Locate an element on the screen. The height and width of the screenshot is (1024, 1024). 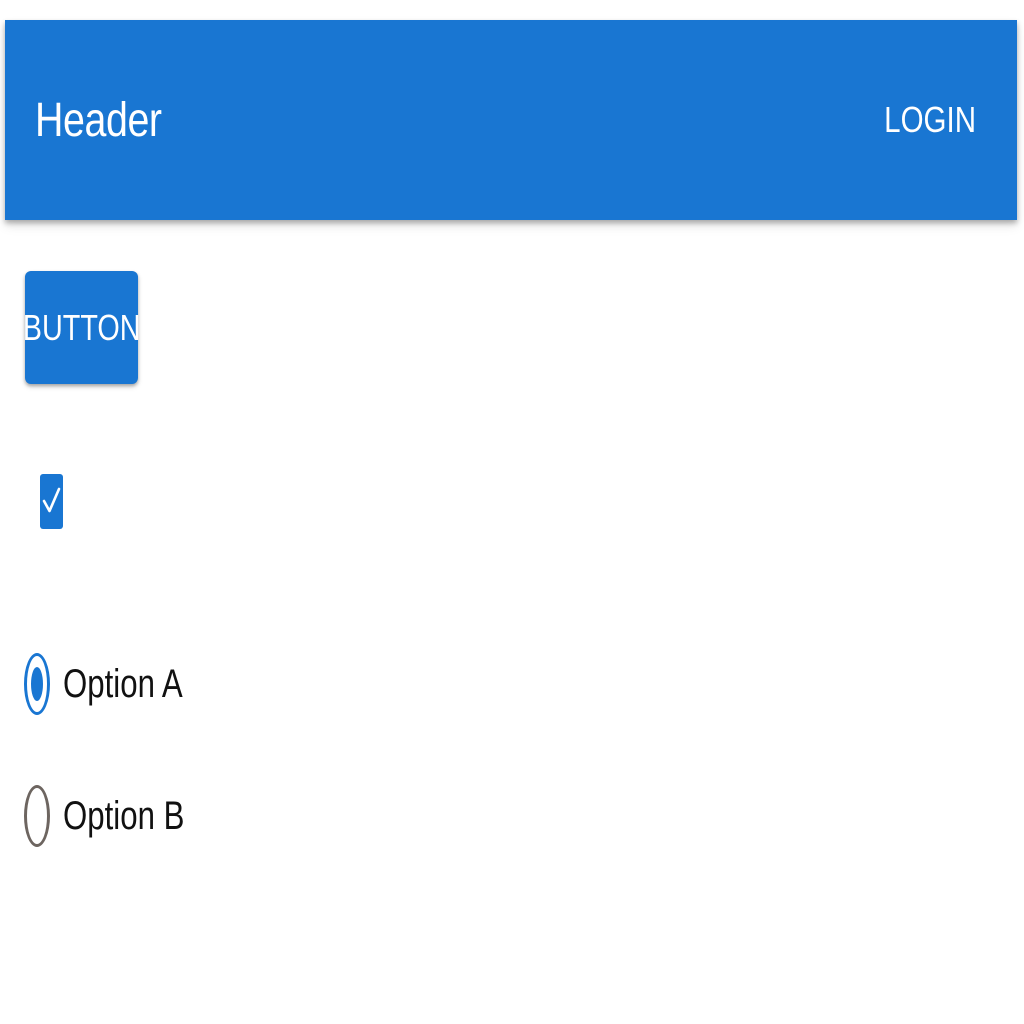
checkbox is located at coordinates (51, 501).